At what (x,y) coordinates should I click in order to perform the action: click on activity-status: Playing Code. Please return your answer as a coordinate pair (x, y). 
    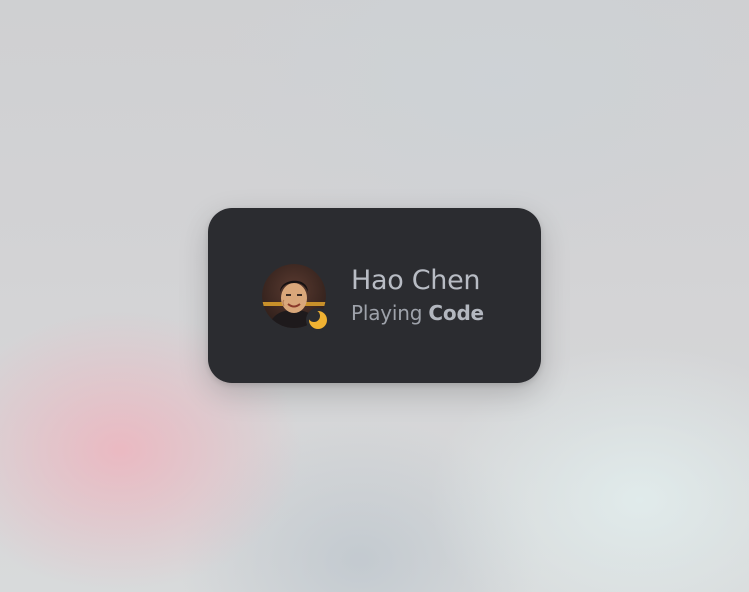
    Looking at the image, I should click on (417, 313).